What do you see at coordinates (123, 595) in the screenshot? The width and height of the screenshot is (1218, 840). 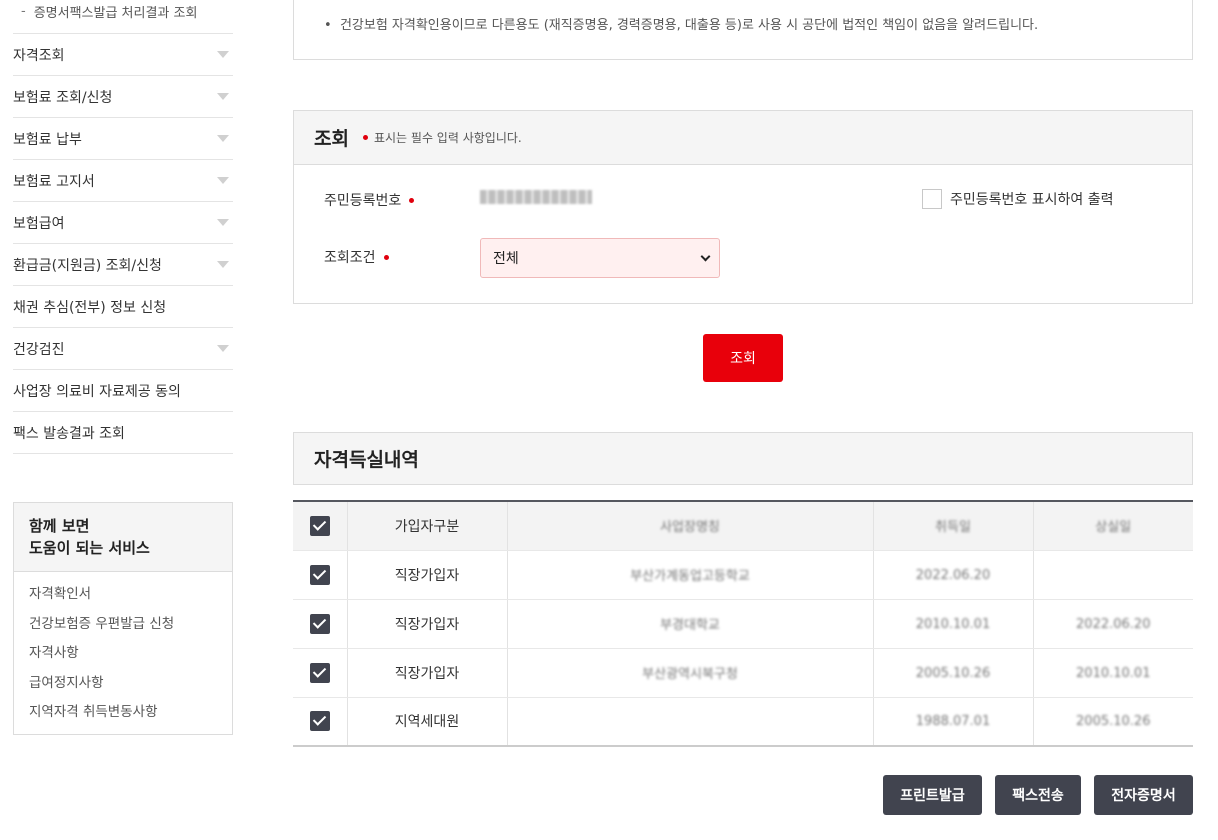 I see `related-link-qualification-cert: 자격확인서` at bounding box center [123, 595].